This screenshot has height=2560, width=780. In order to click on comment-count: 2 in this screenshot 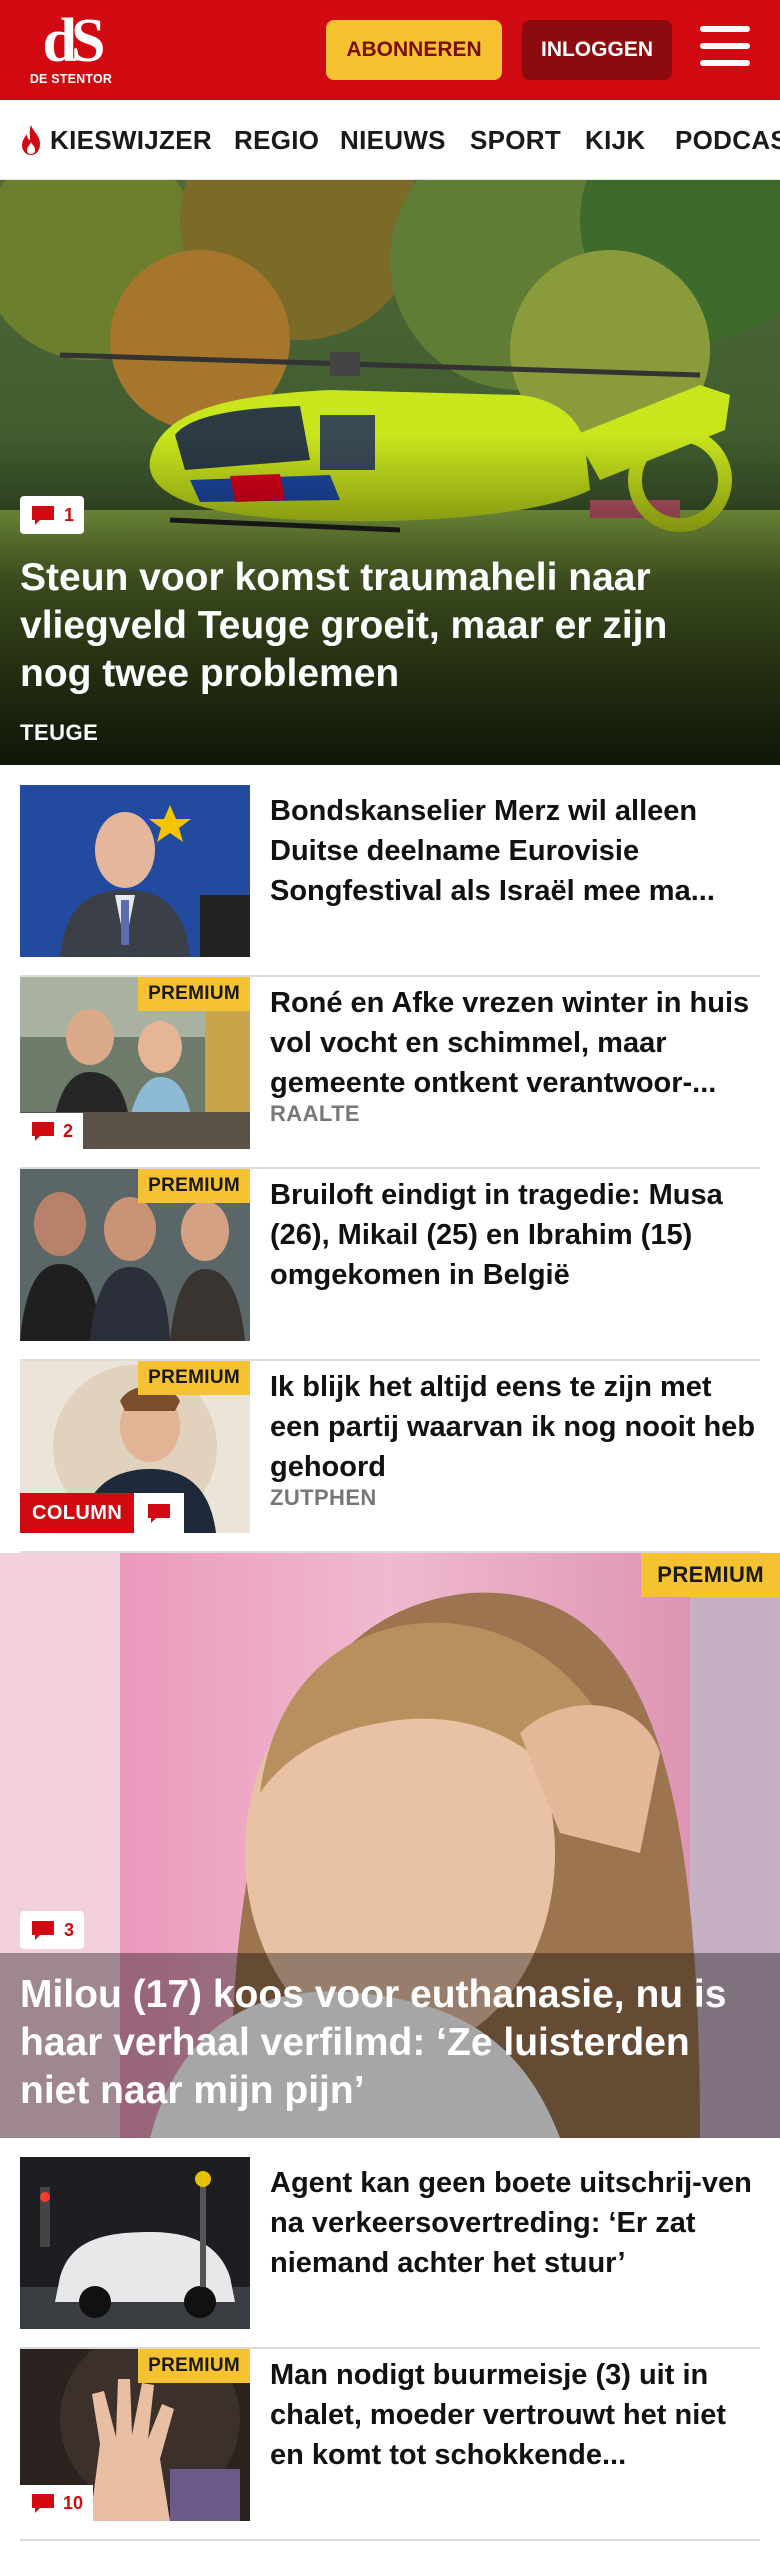, I will do `click(68, 1130)`.